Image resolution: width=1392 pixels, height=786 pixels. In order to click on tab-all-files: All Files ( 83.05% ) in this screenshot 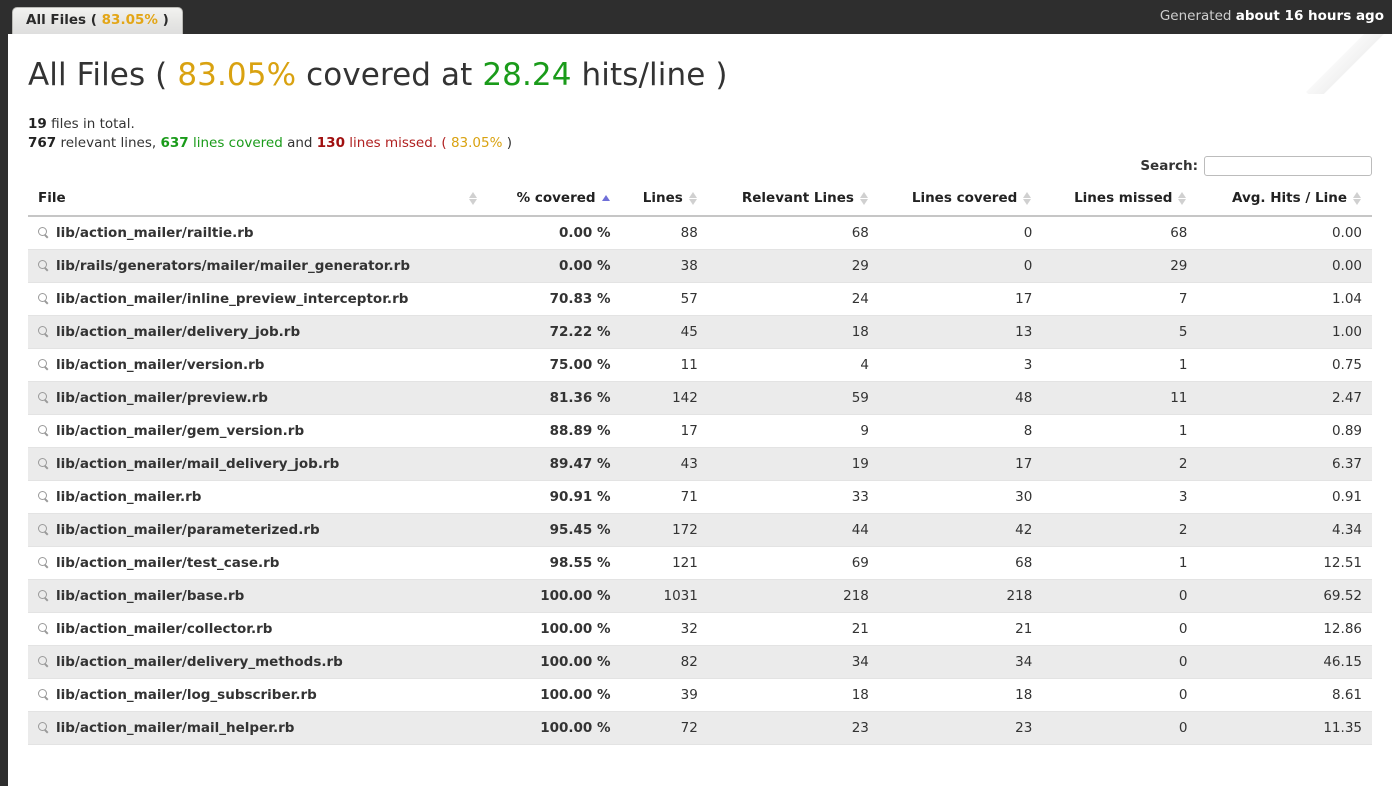, I will do `click(97, 20)`.